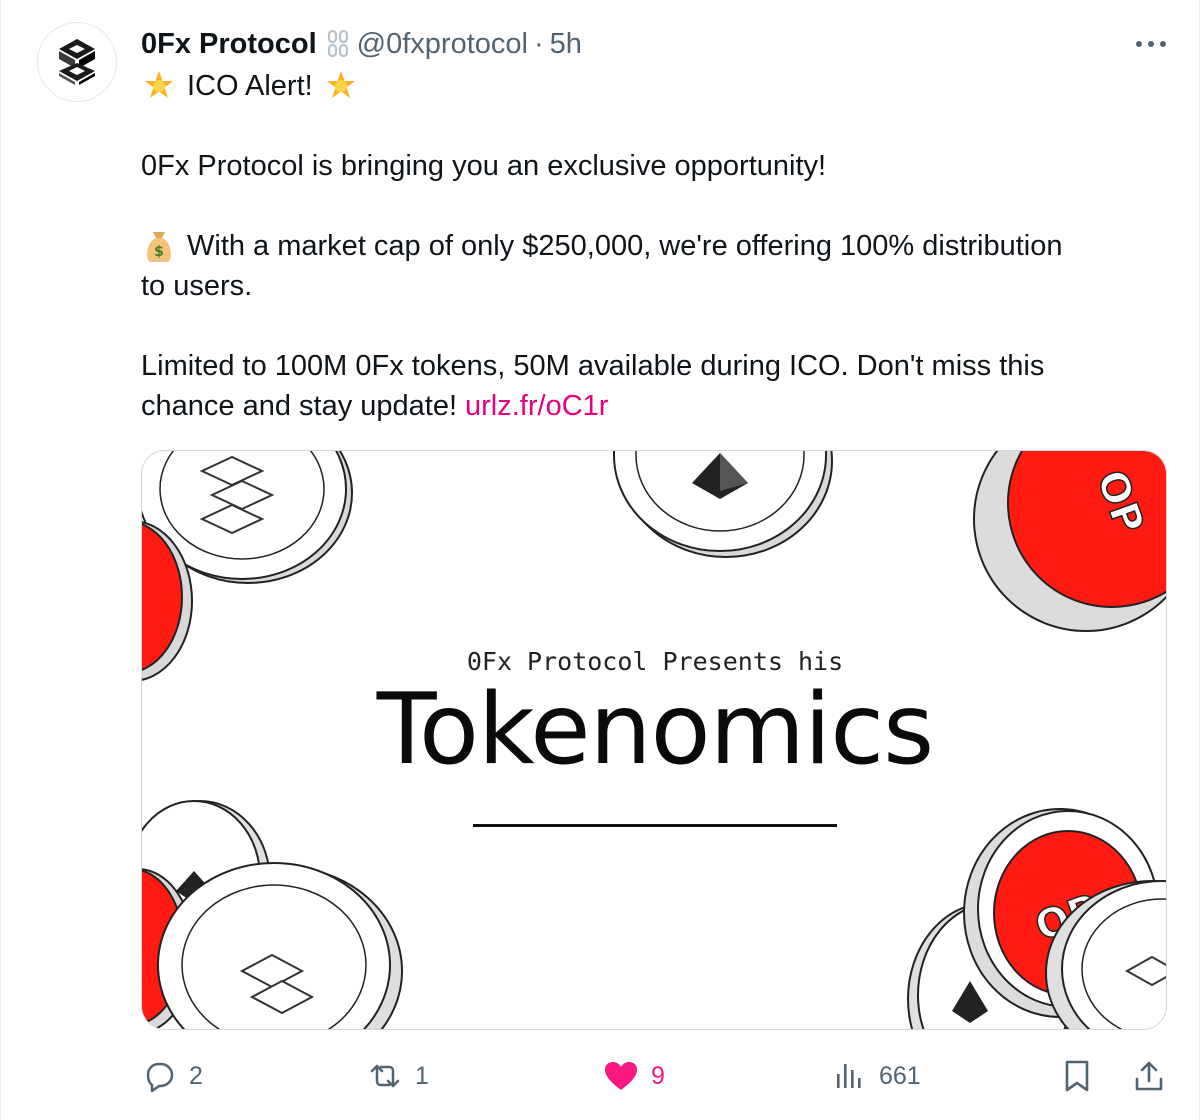 The height and width of the screenshot is (1120, 1200). What do you see at coordinates (442, 44) in the screenshot?
I see `handle: @0fxprotocol` at bounding box center [442, 44].